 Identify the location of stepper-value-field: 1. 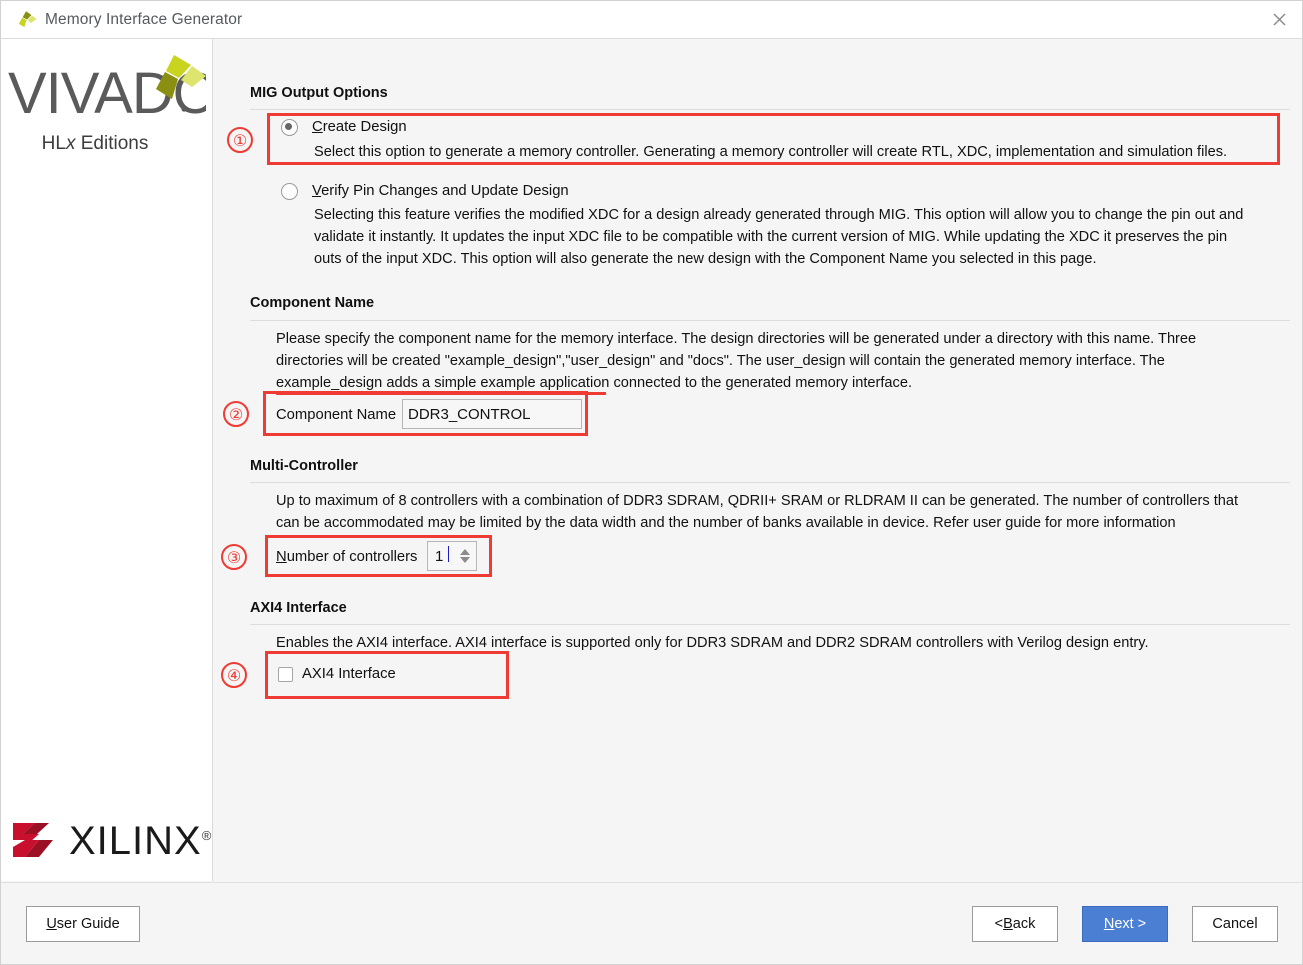
(442, 556).